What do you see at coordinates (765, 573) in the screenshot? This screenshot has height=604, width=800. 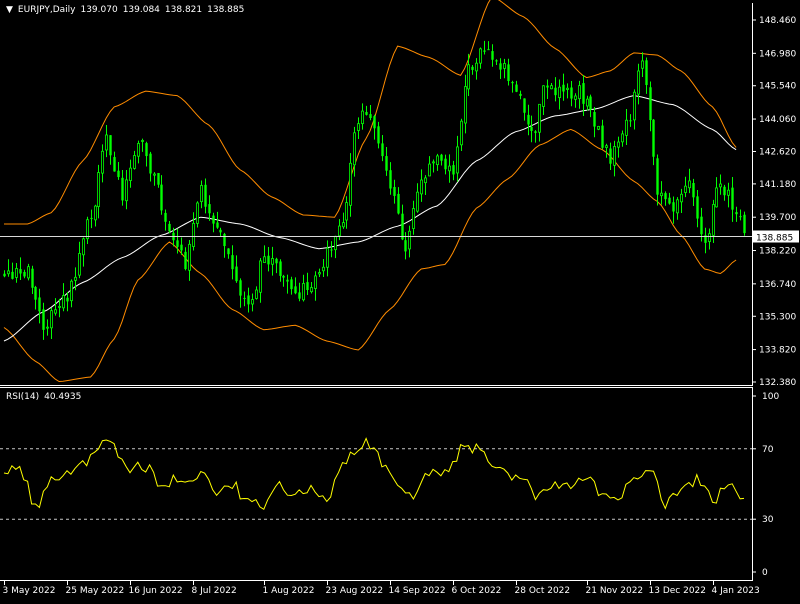 I see `rsi-y-tick-label: 0` at bounding box center [765, 573].